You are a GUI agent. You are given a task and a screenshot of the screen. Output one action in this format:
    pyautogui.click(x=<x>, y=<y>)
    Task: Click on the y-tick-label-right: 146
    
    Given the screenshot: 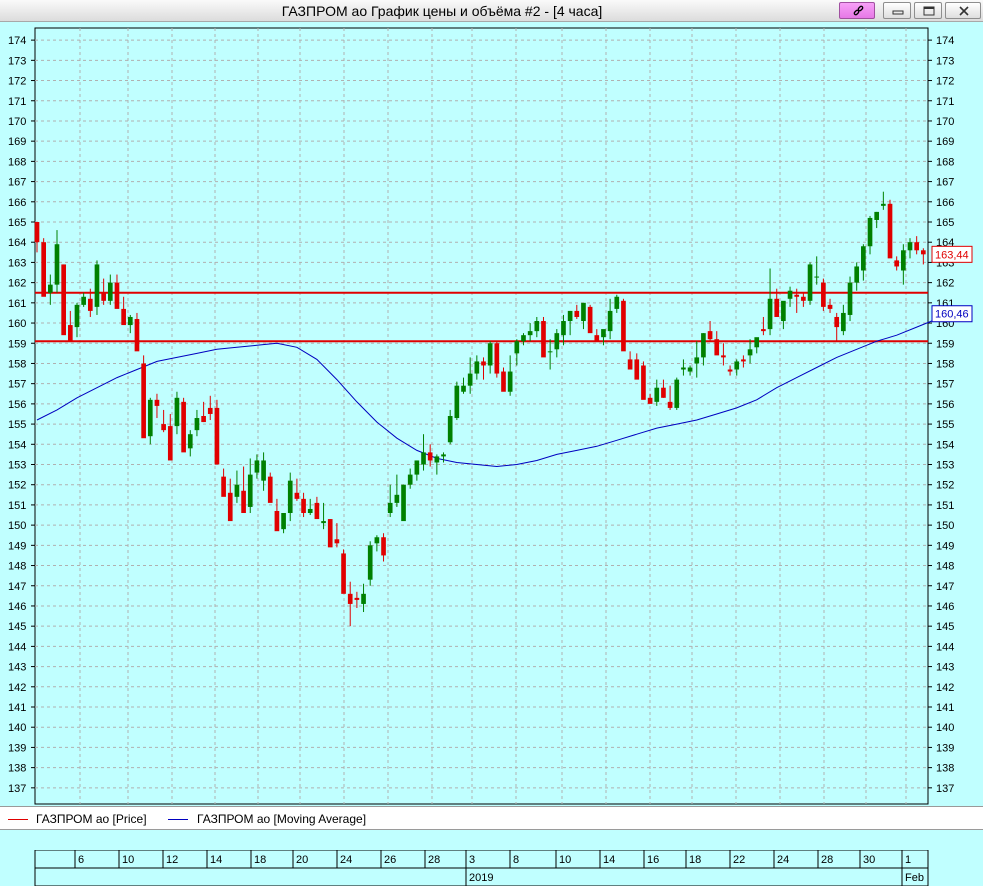 What is the action you would take?
    pyautogui.click(x=945, y=607)
    